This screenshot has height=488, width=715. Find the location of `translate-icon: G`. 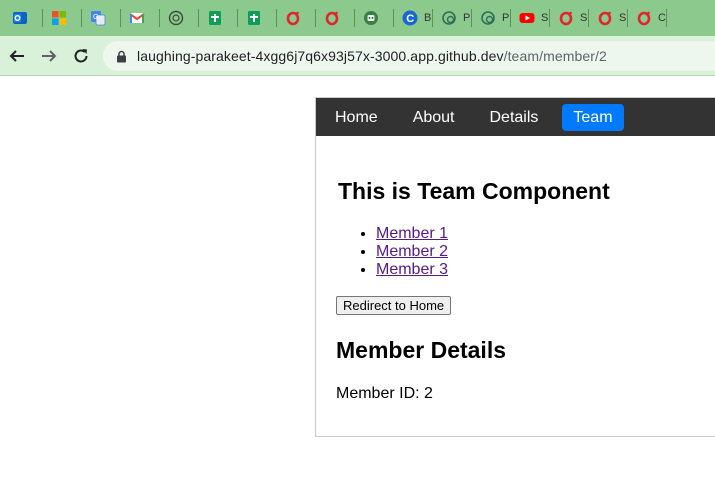

translate-icon: G is located at coordinates (98, 18).